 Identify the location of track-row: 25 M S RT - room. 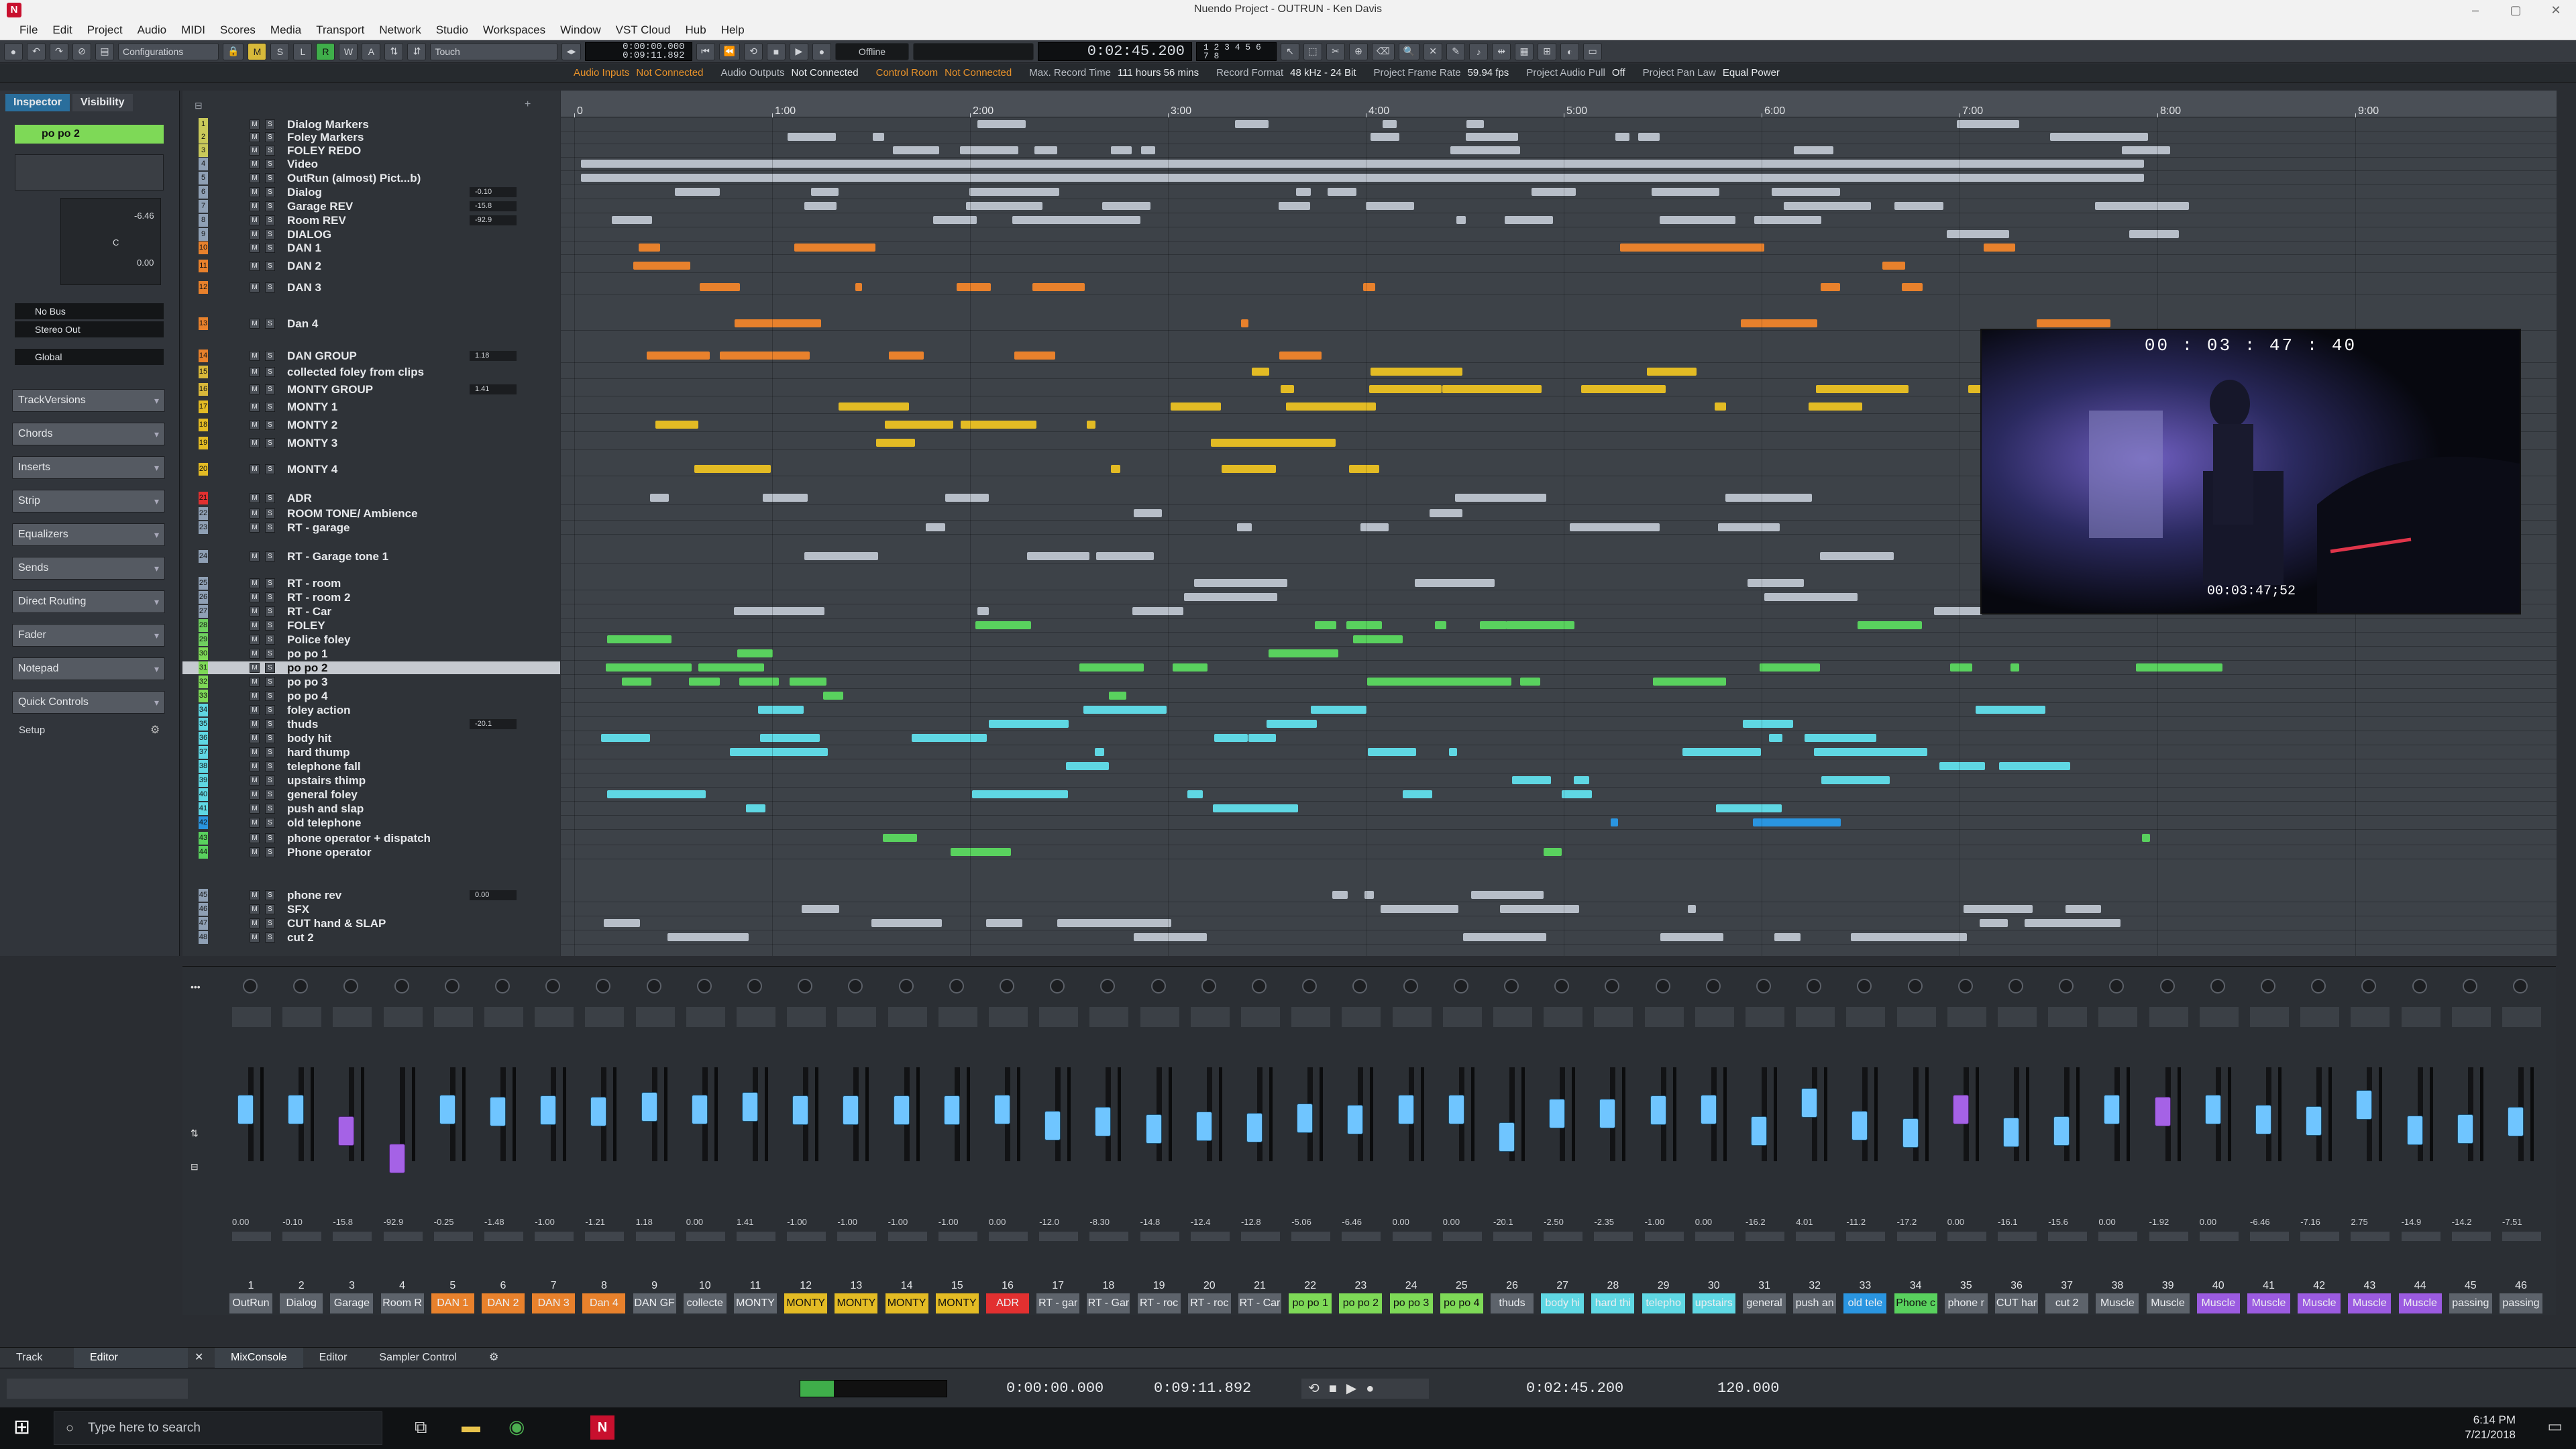
(371, 583).